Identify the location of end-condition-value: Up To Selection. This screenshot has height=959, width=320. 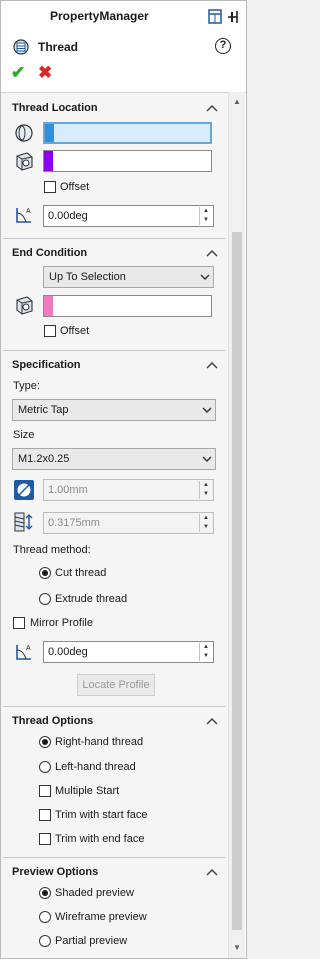
(87, 277).